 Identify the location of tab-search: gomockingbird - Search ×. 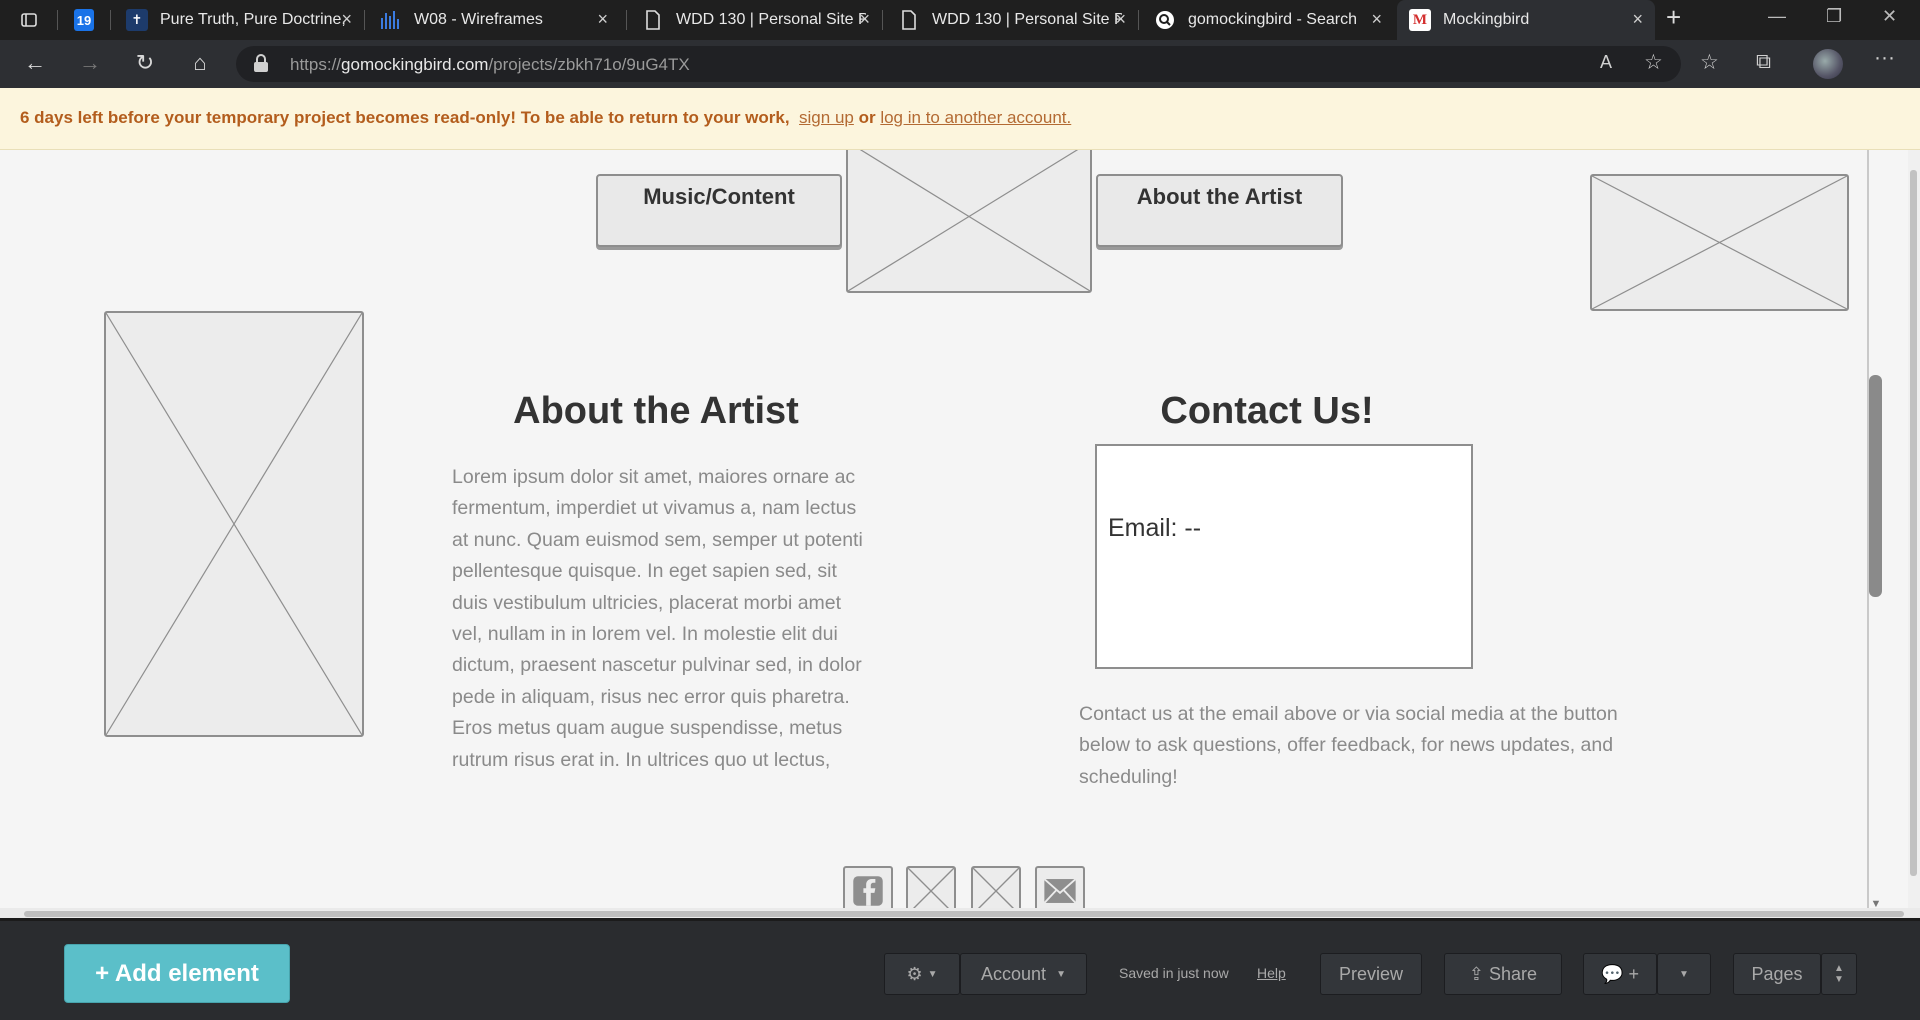
(1268, 20).